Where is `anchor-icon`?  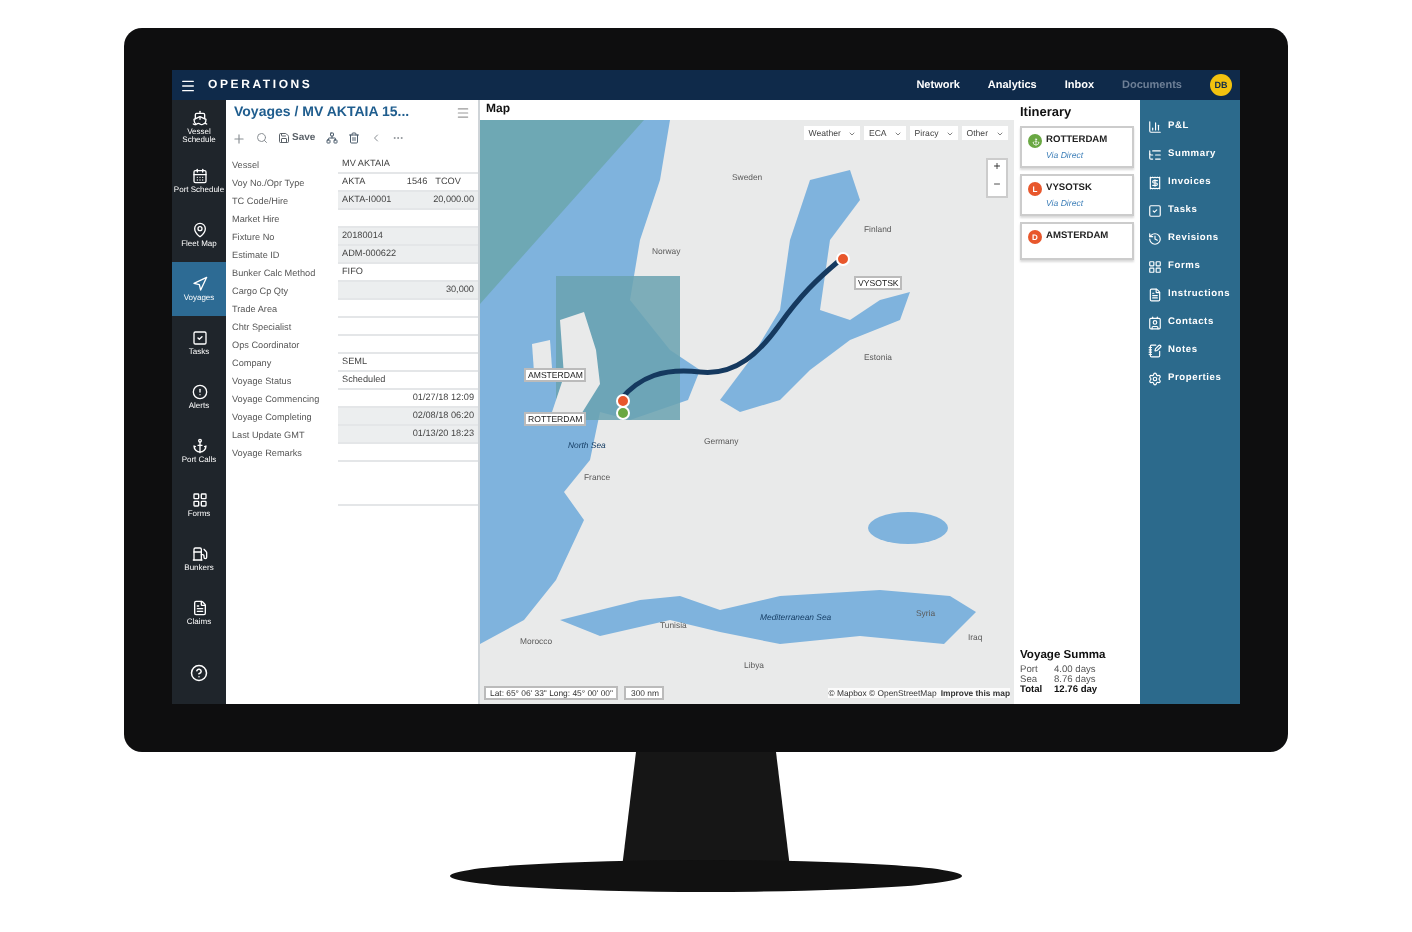
anchor-icon is located at coordinates (199, 445).